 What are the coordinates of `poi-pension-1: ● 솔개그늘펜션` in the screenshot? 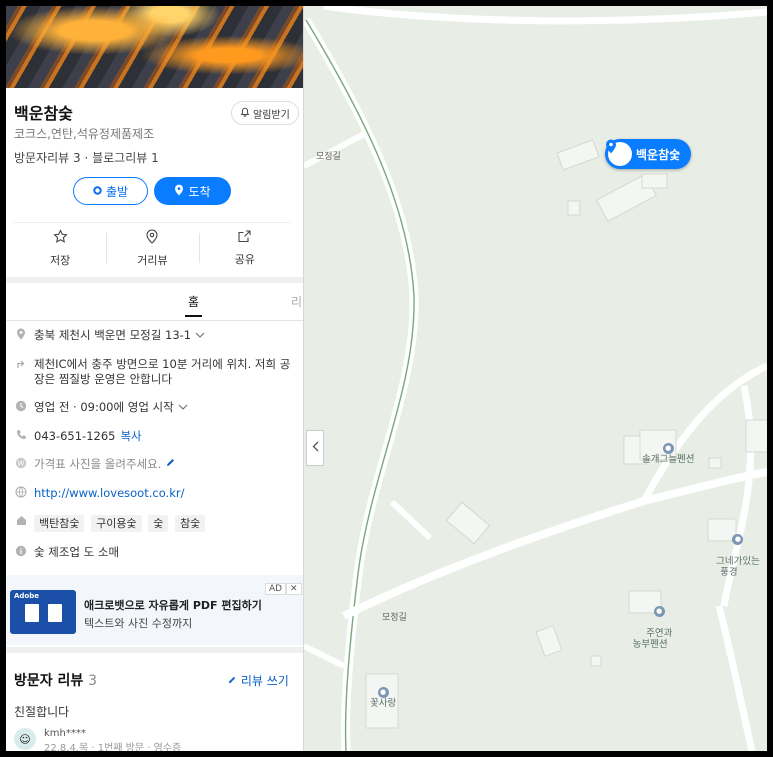 It's located at (668, 453).